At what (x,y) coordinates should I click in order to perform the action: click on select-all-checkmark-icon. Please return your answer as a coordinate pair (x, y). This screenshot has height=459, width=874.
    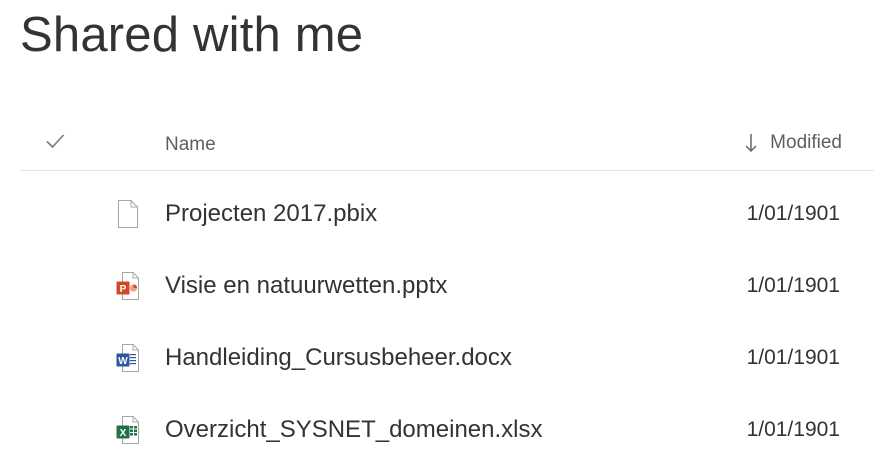
    Looking at the image, I should click on (55, 141).